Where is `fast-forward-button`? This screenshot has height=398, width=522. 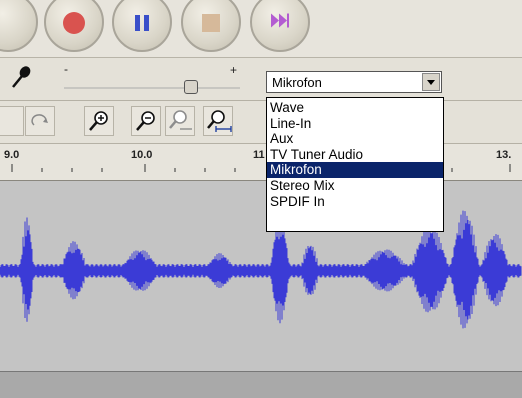 fast-forward-button is located at coordinates (280, 26).